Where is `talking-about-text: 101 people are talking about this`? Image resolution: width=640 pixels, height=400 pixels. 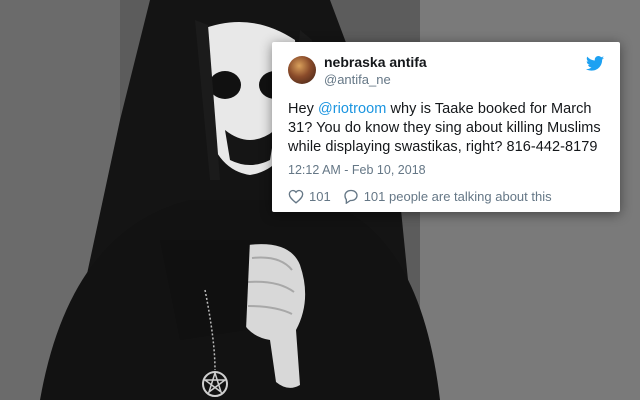 talking-about-text: 101 people are talking about this is located at coordinates (457, 196).